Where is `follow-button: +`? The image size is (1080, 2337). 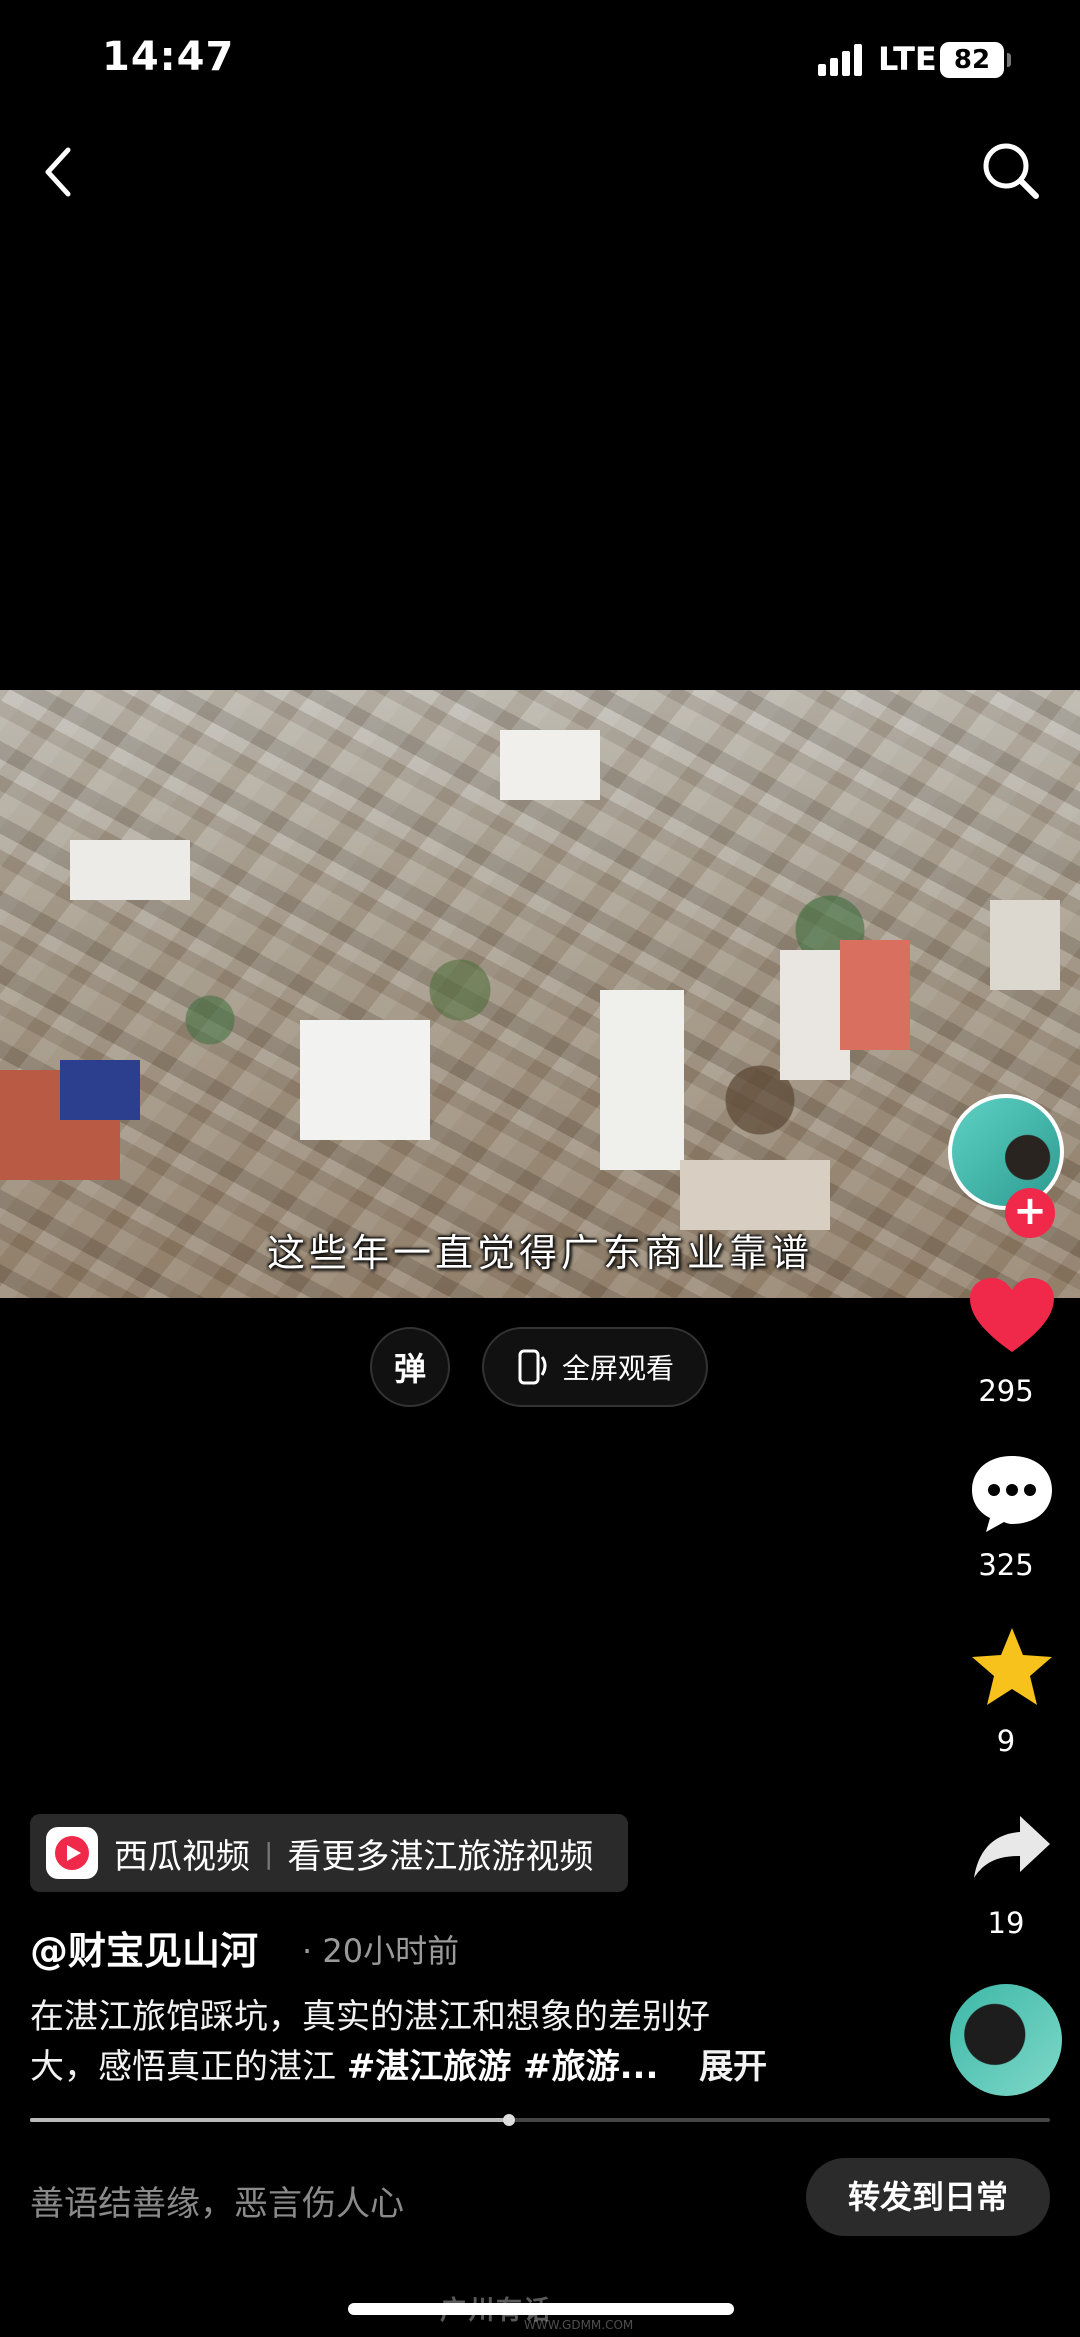
follow-button: + is located at coordinates (1030, 1213).